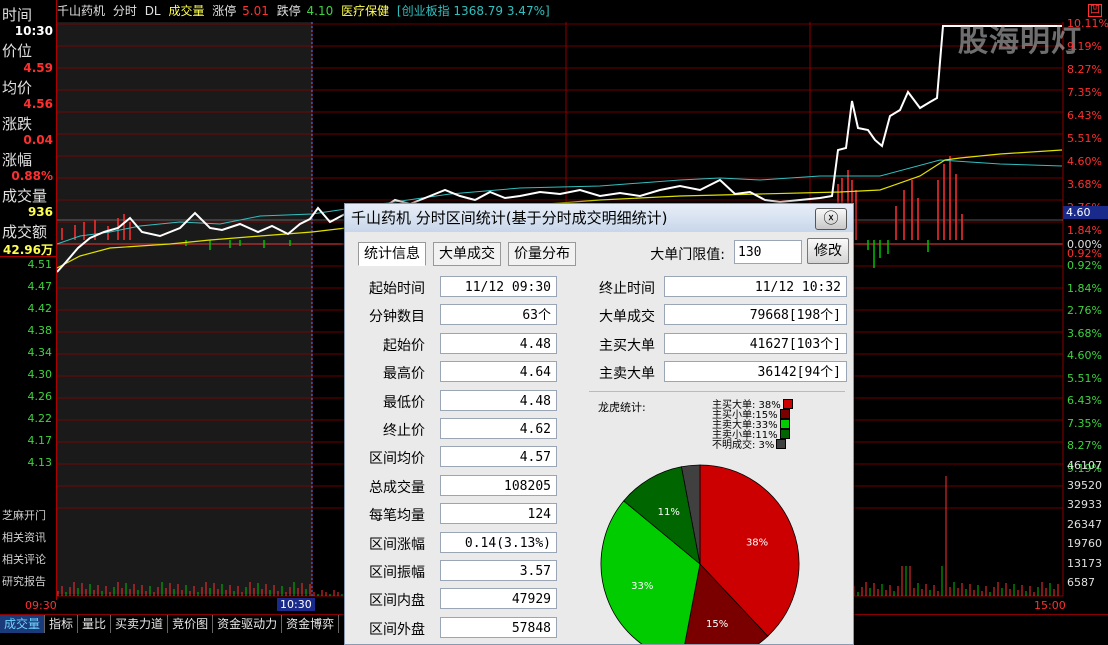 The height and width of the screenshot is (645, 1108). What do you see at coordinates (1085, 212) in the screenshot?
I see `right-cursor-price: 4.60` at bounding box center [1085, 212].